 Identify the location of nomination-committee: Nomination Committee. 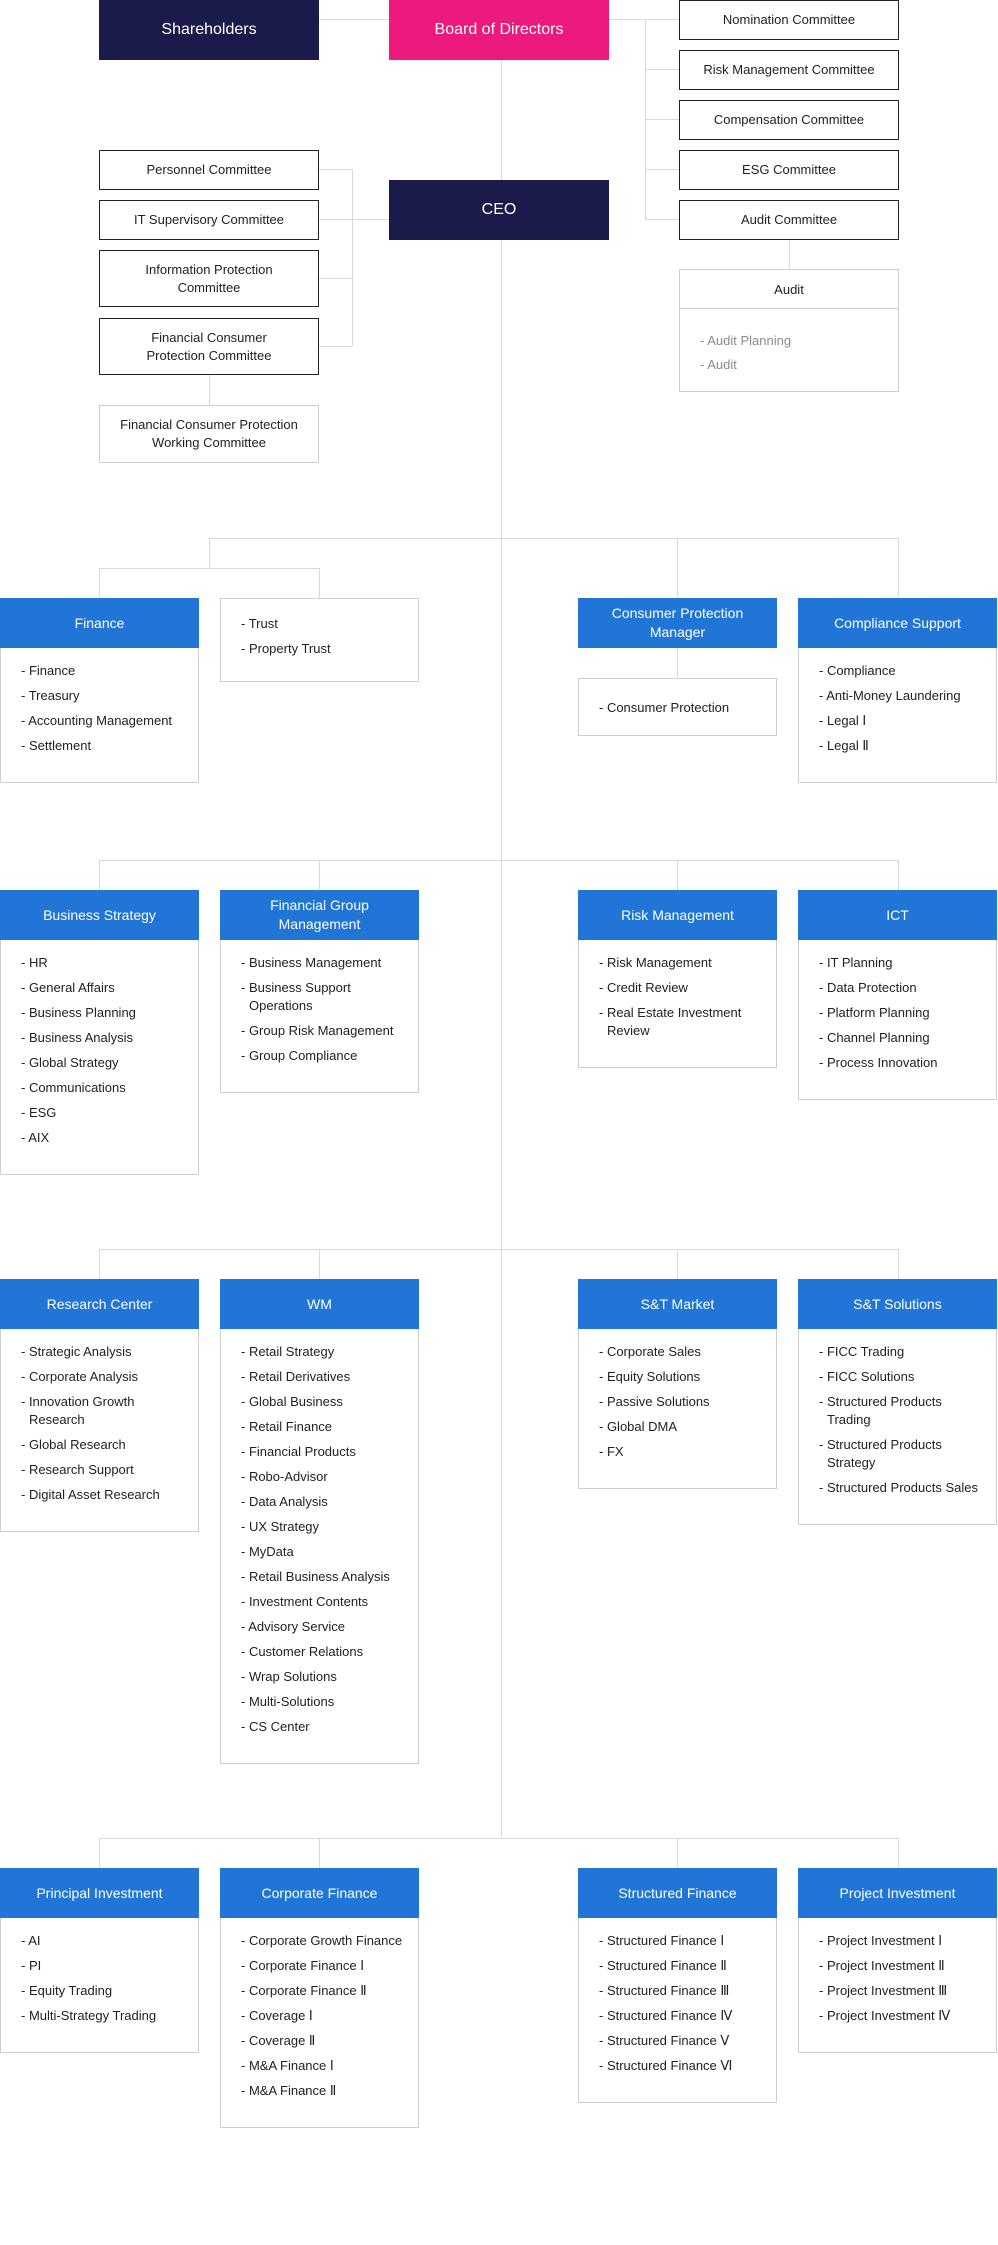
(789, 20).